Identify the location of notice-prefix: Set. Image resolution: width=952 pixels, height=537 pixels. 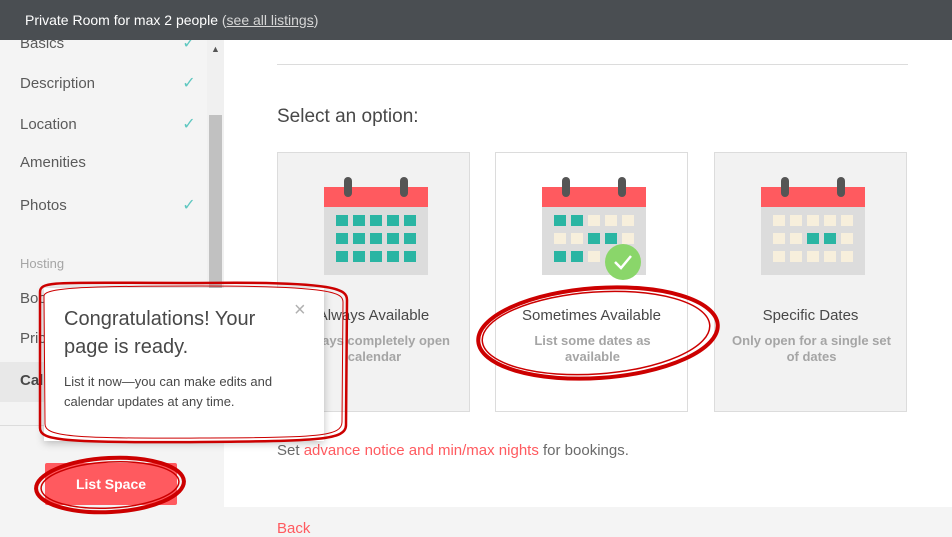
(288, 450).